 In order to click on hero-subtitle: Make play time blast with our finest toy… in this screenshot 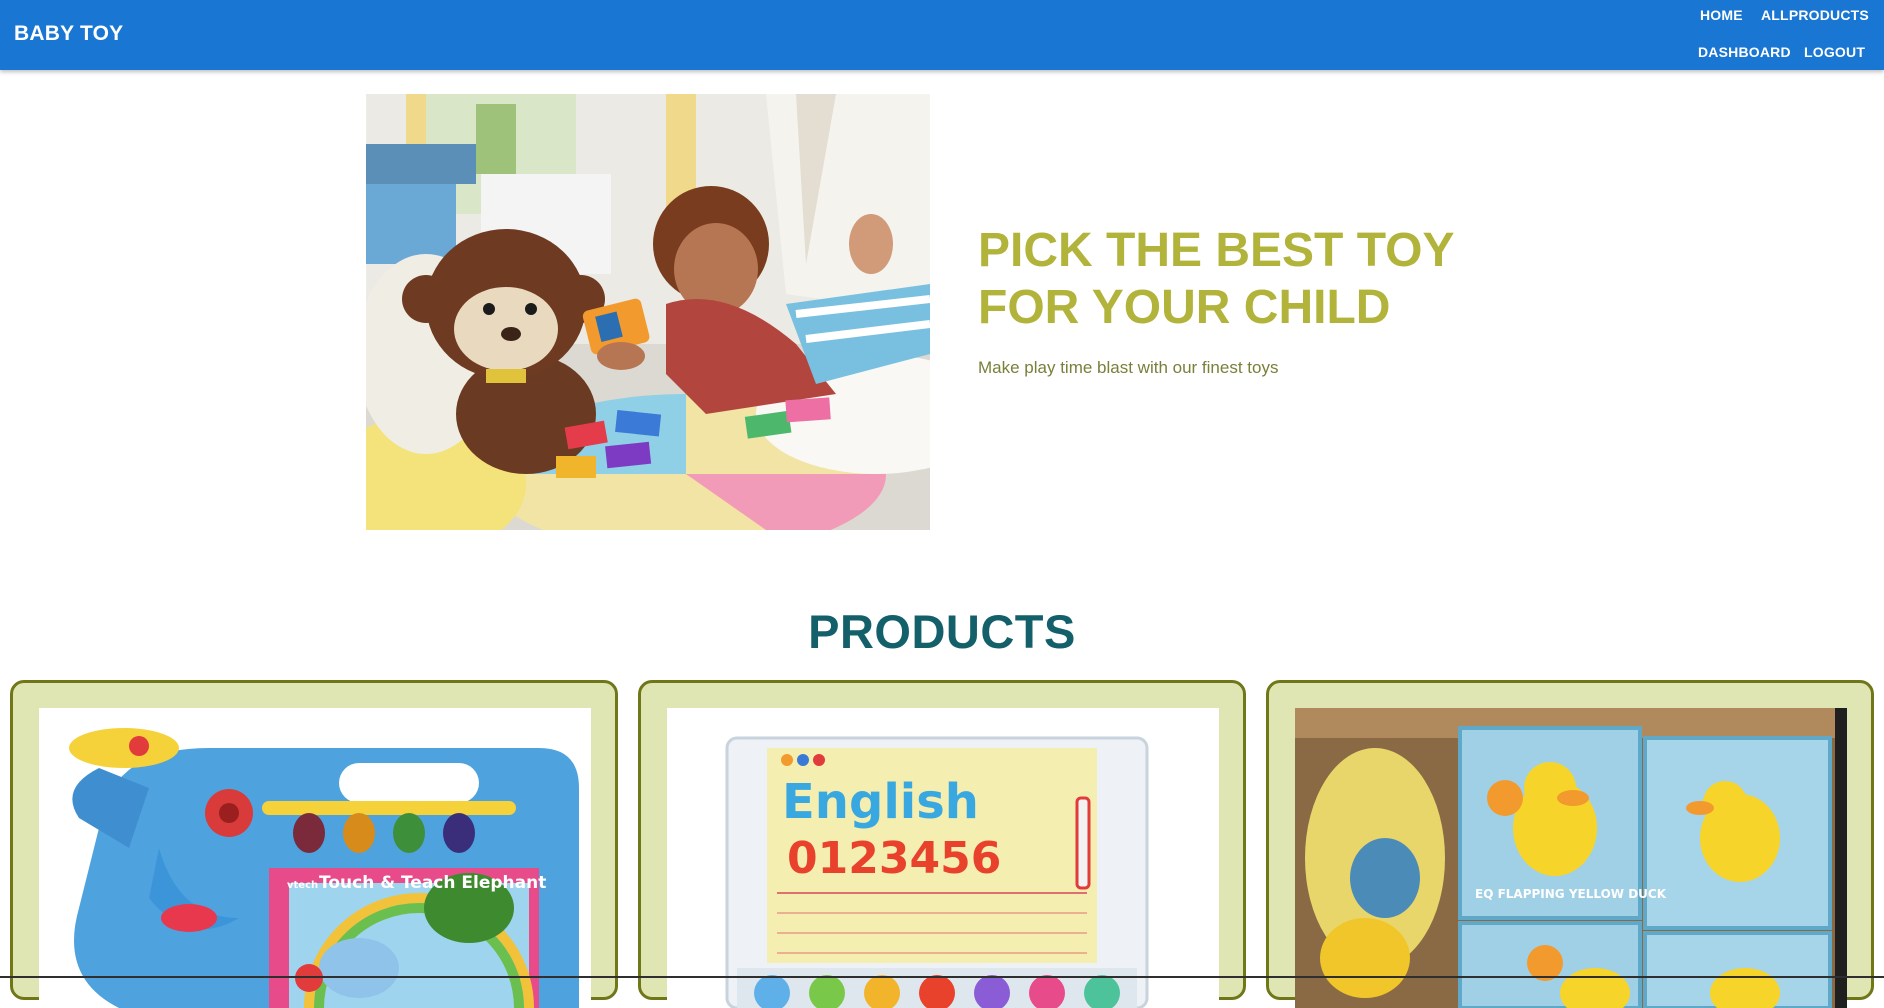, I will do `click(1128, 367)`.